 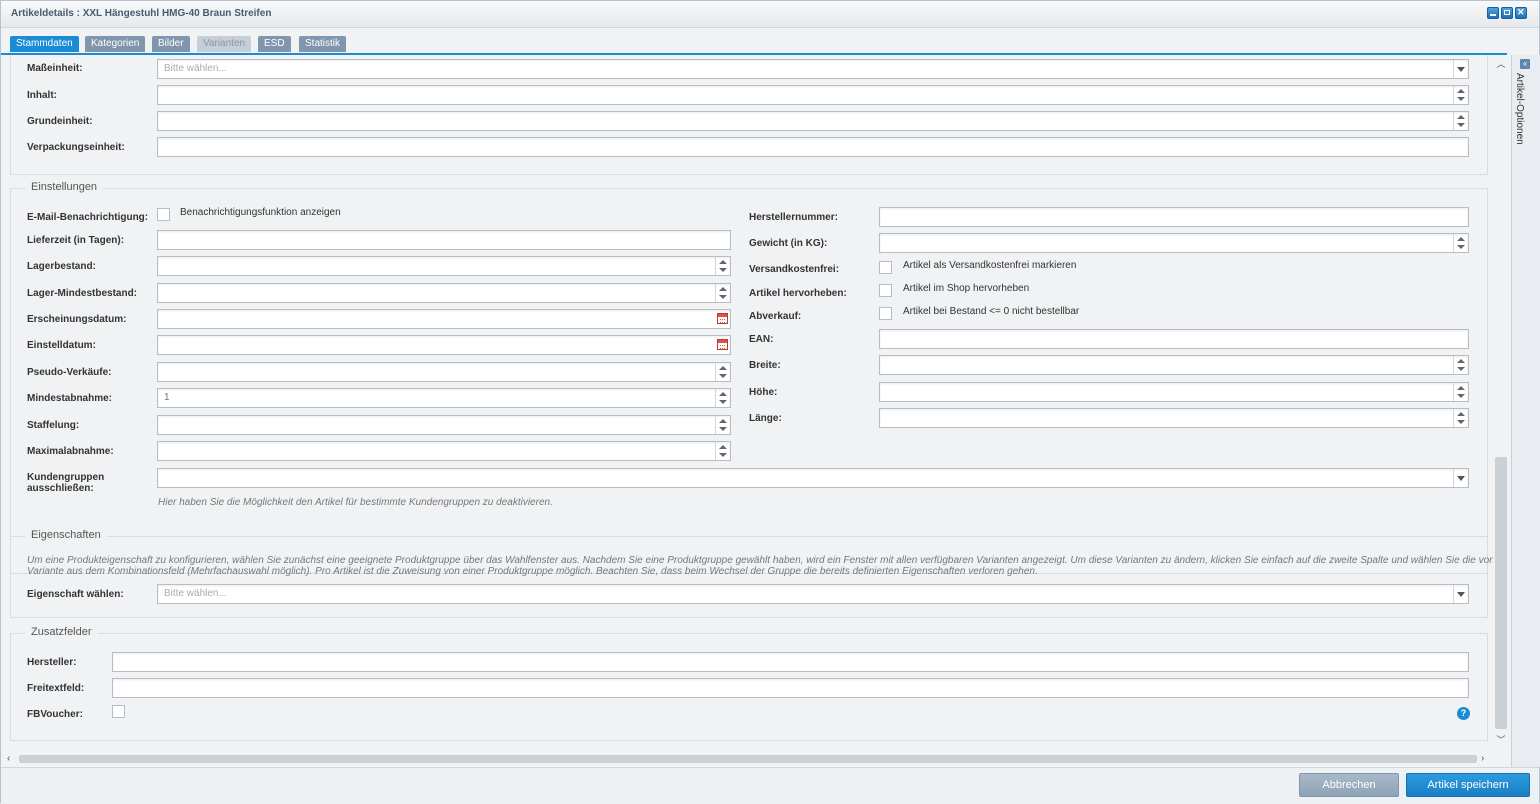 What do you see at coordinates (1482, 758) in the screenshot?
I see `scroll-right-icon: ›` at bounding box center [1482, 758].